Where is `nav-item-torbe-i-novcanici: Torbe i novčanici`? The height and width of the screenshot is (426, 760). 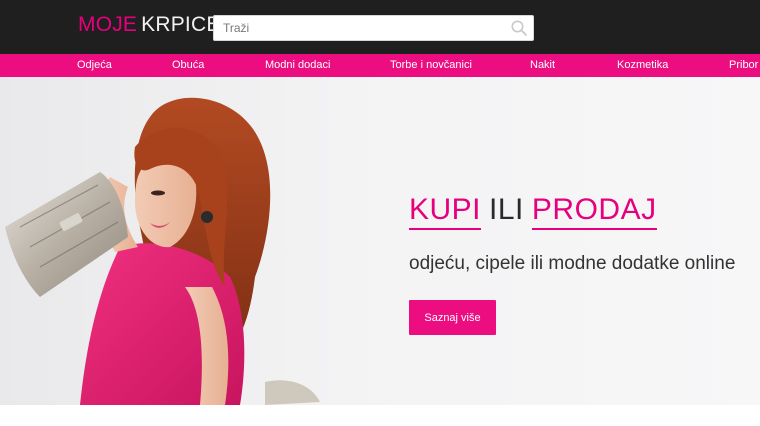 nav-item-torbe-i-novcanici: Torbe i novčanici is located at coordinates (431, 65).